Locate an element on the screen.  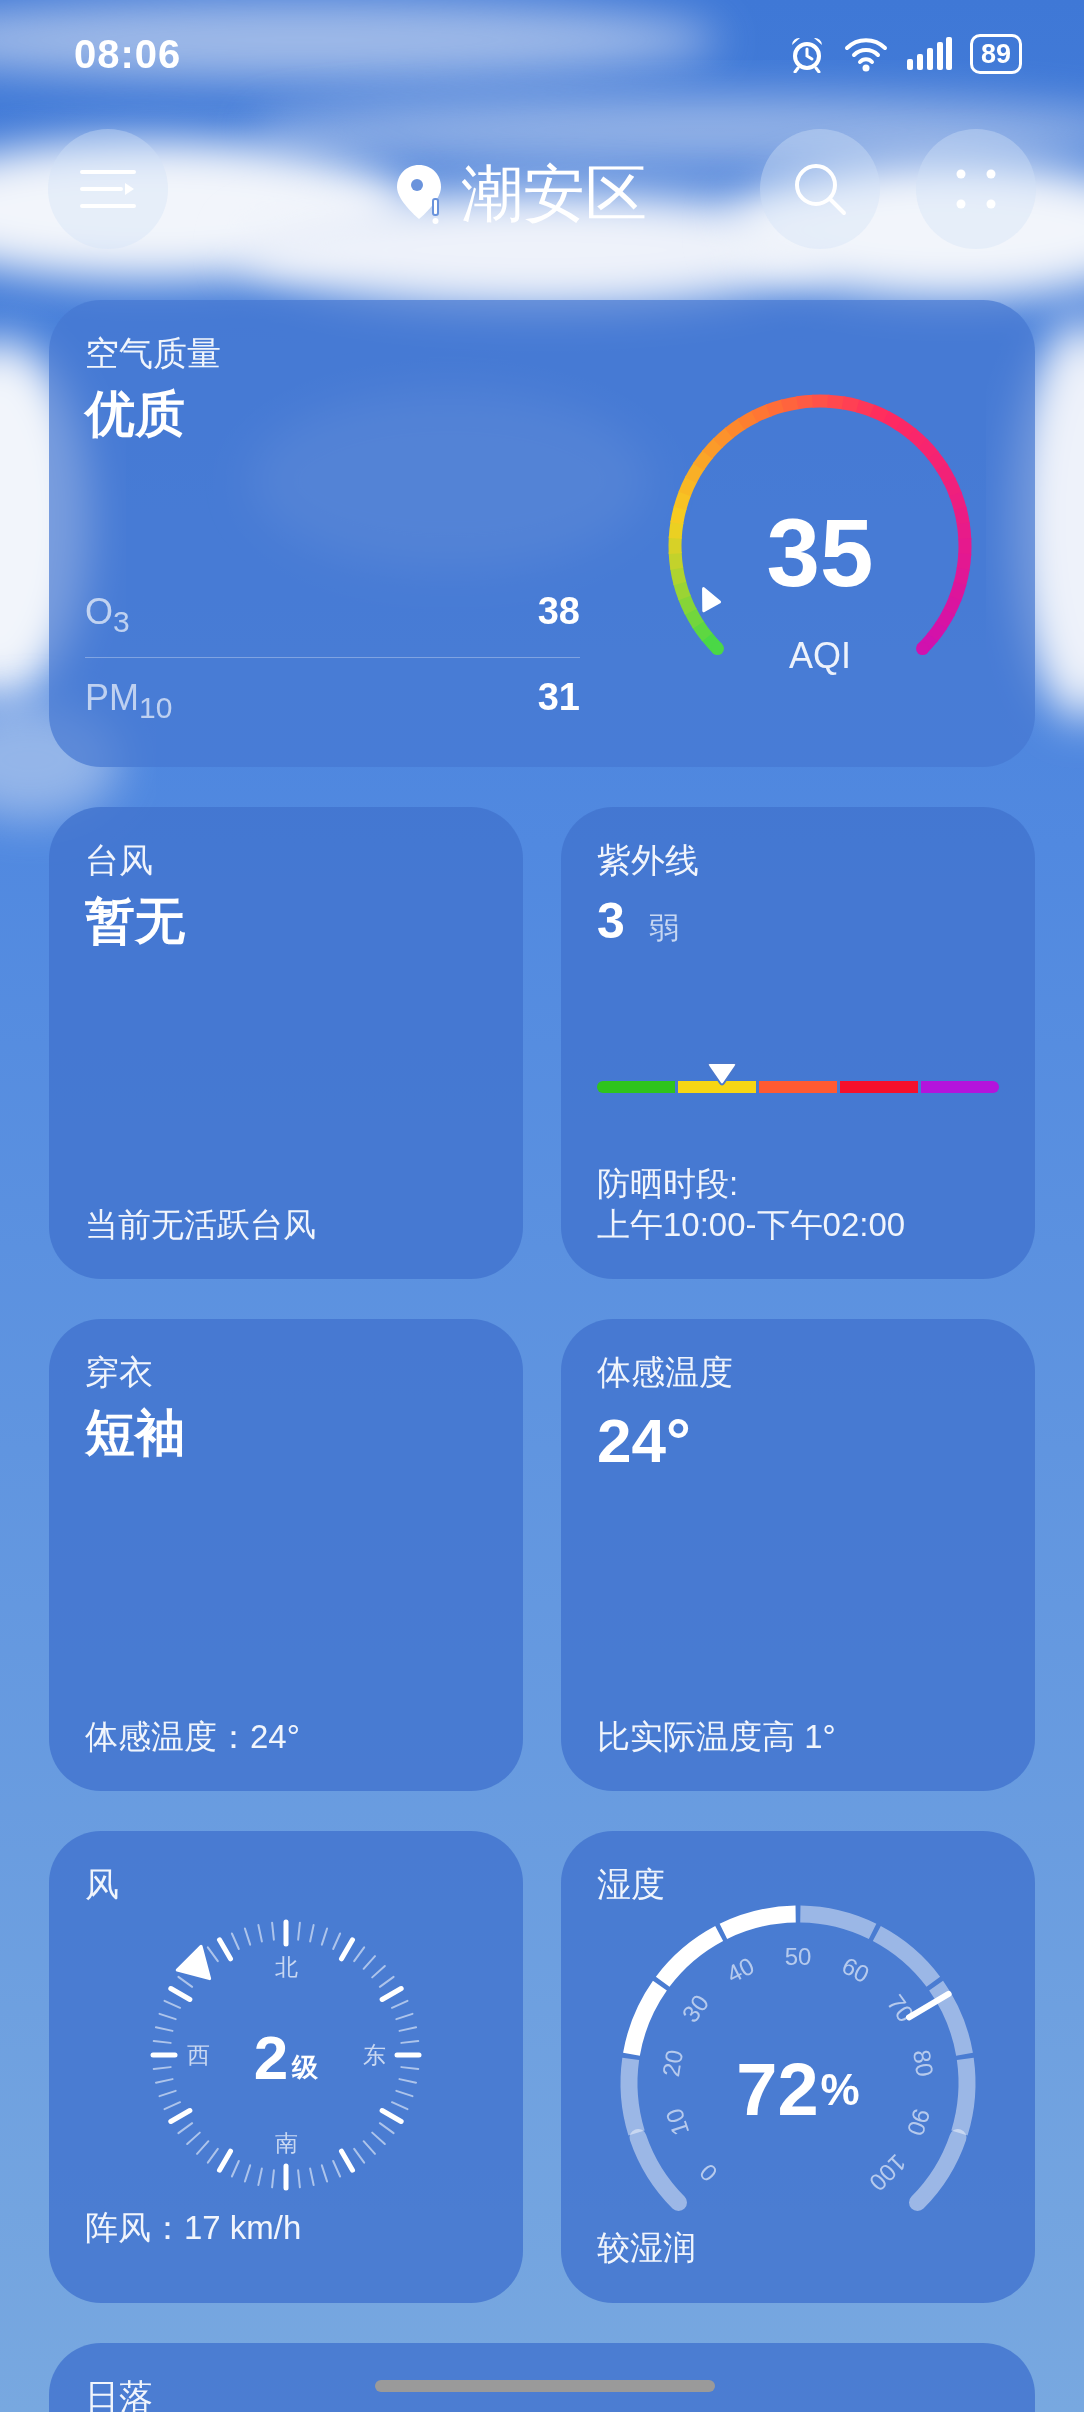
card-note: 当前无活跃台风 is located at coordinates (201, 1224).